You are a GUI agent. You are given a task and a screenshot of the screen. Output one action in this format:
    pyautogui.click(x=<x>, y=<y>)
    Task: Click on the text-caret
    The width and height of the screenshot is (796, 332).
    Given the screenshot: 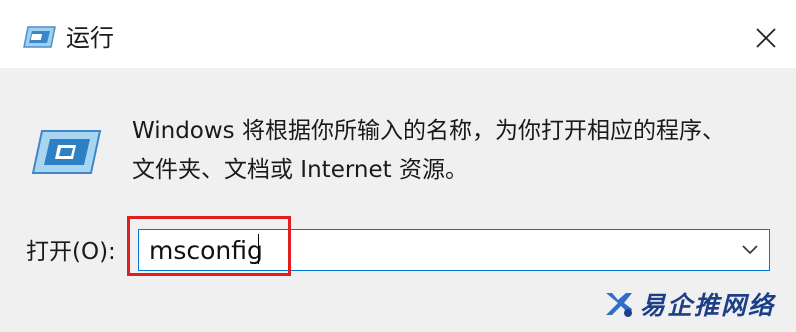 What is the action you would take?
    pyautogui.click(x=258, y=249)
    